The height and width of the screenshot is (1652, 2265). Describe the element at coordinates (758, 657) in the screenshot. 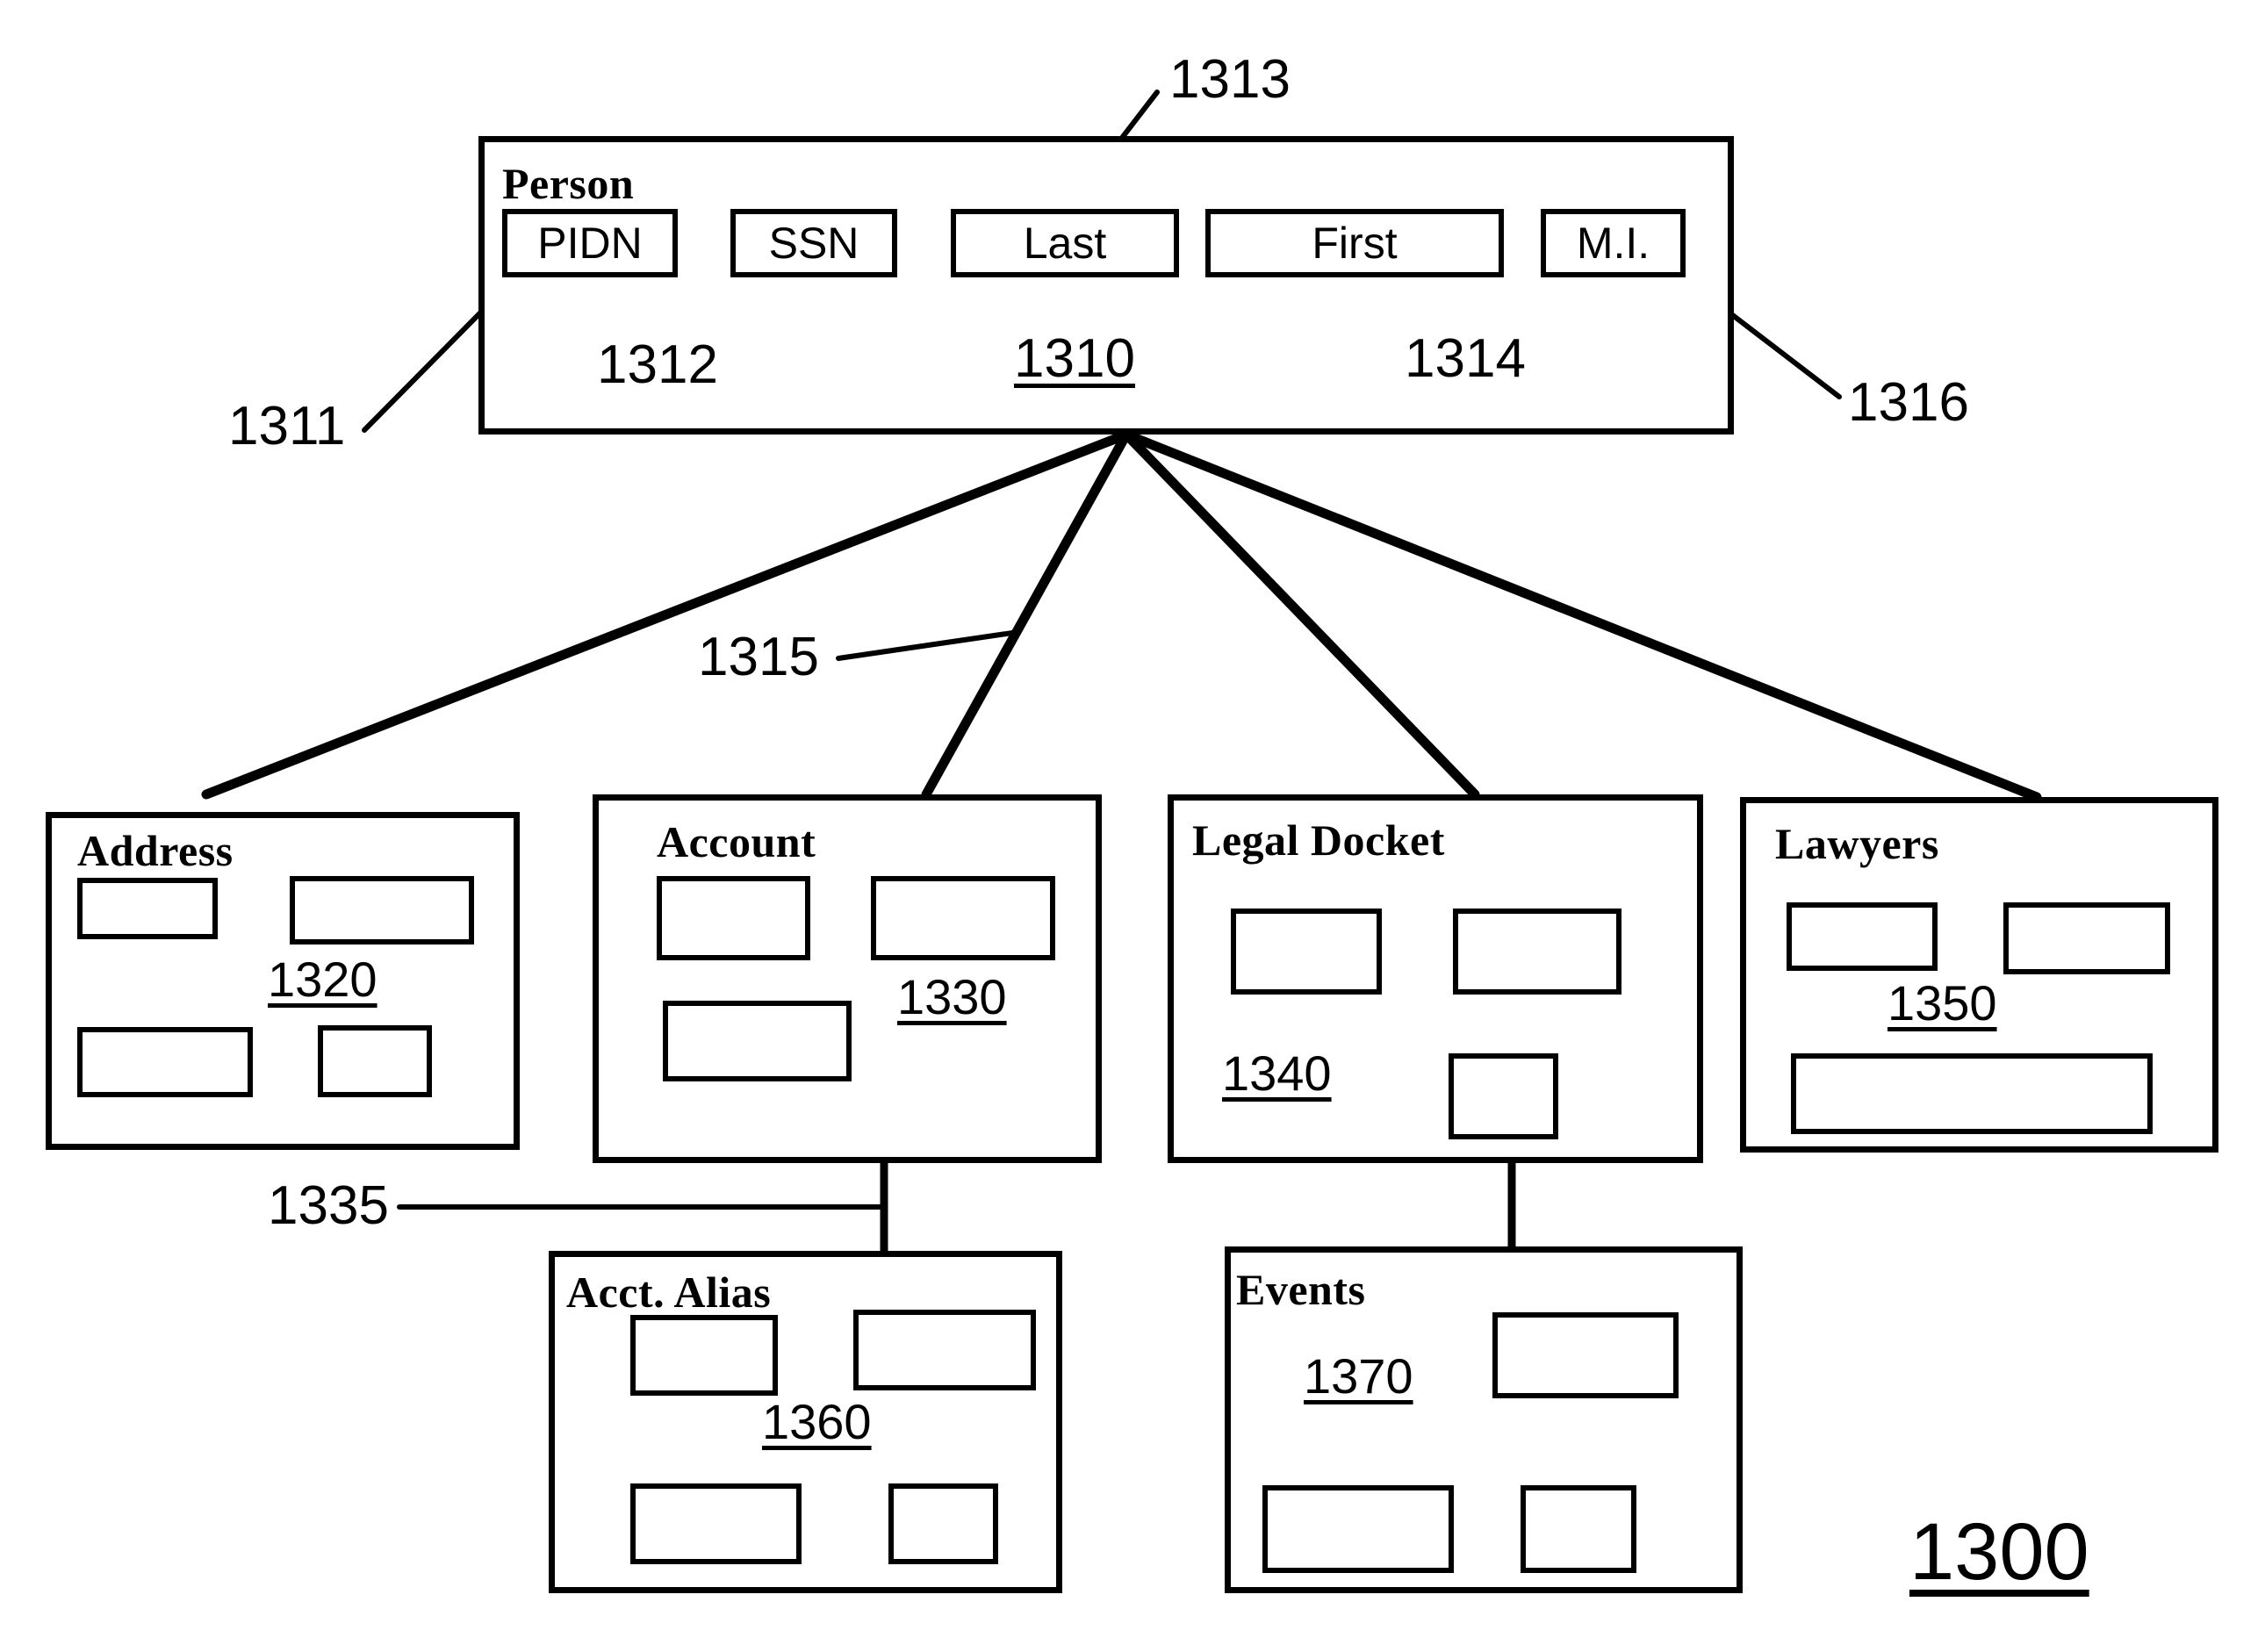

I see `ref-1315: 1315` at that location.